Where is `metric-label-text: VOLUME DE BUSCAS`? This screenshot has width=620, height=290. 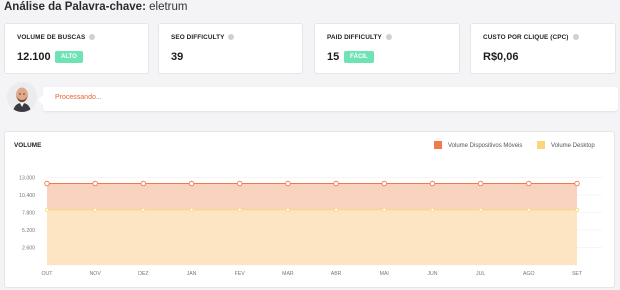 metric-label-text: VOLUME DE BUSCAS is located at coordinates (51, 37).